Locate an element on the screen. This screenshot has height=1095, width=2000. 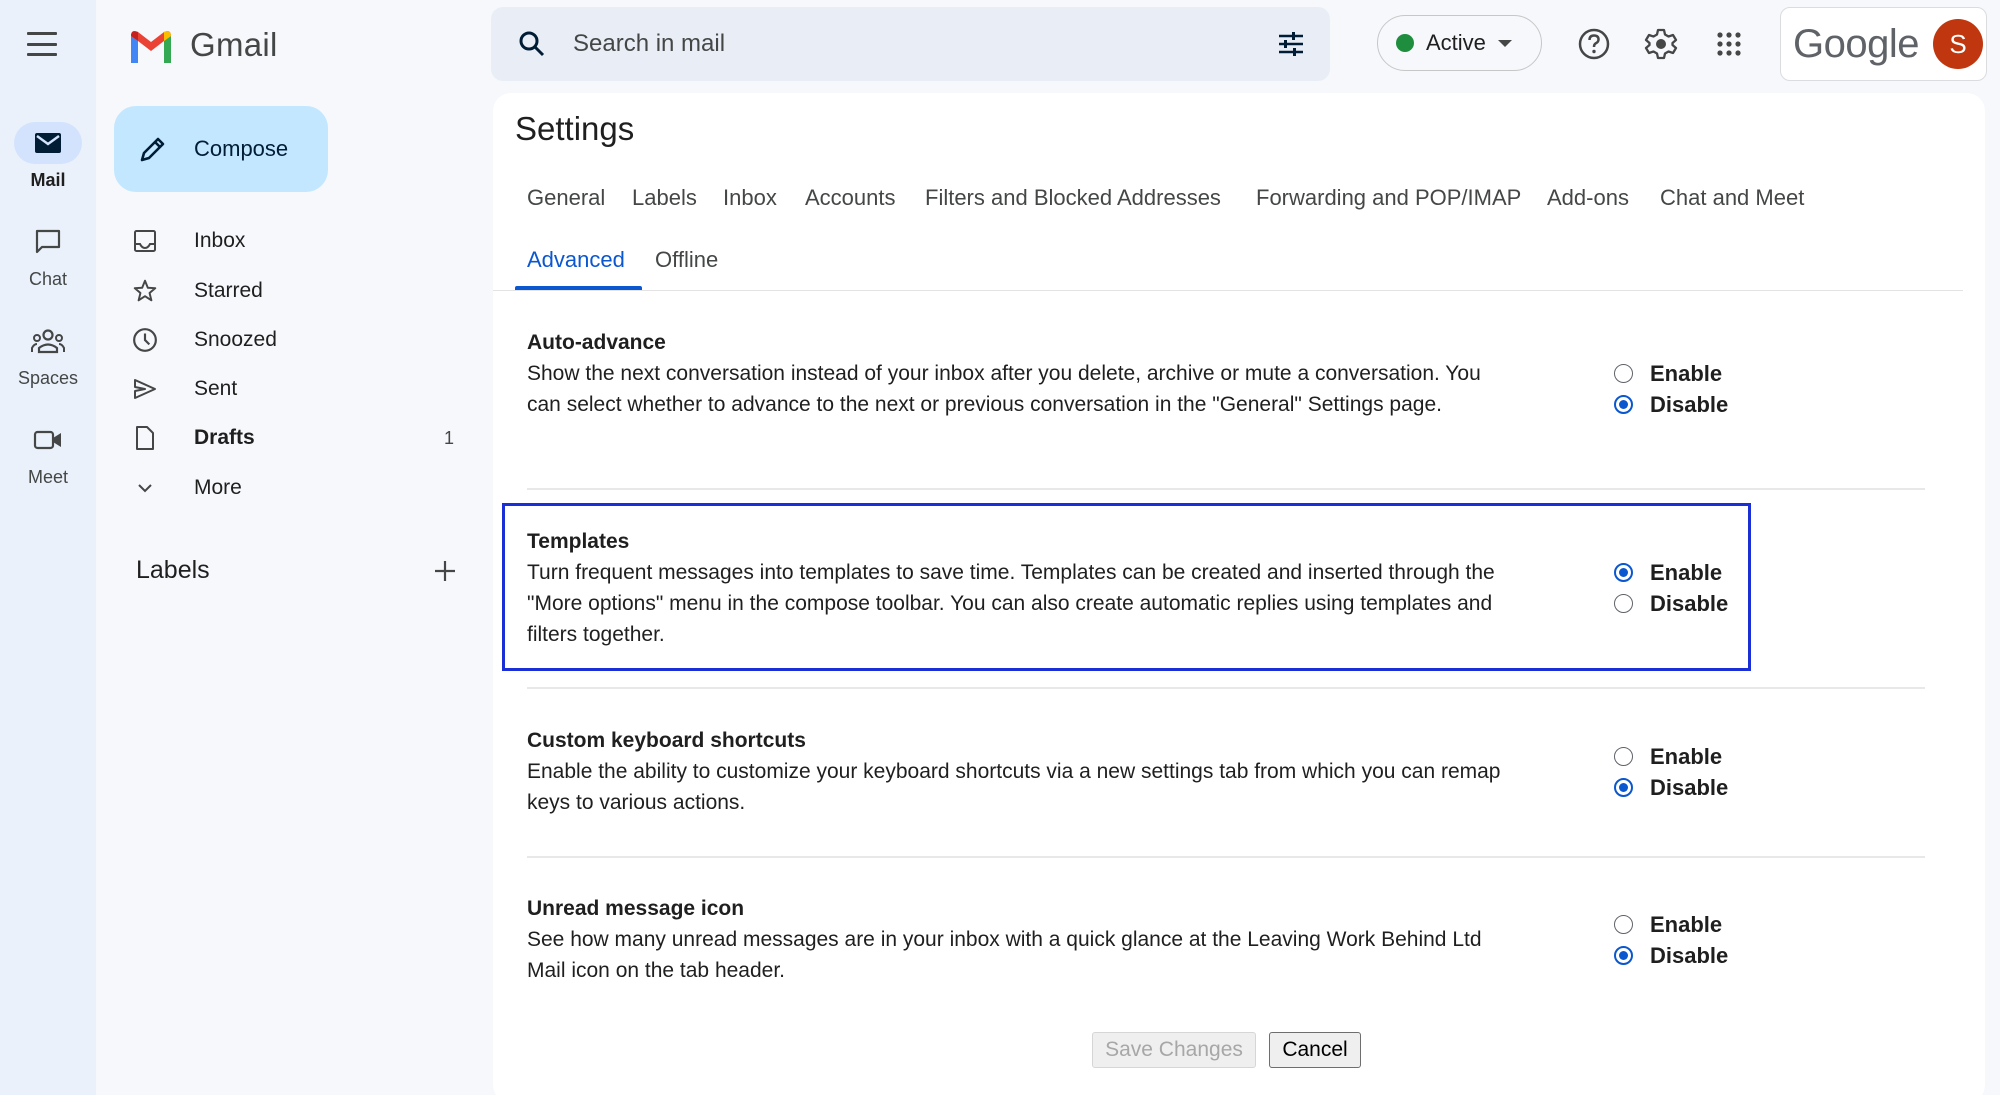
nav-label: Snoozed is located at coordinates (235, 339).